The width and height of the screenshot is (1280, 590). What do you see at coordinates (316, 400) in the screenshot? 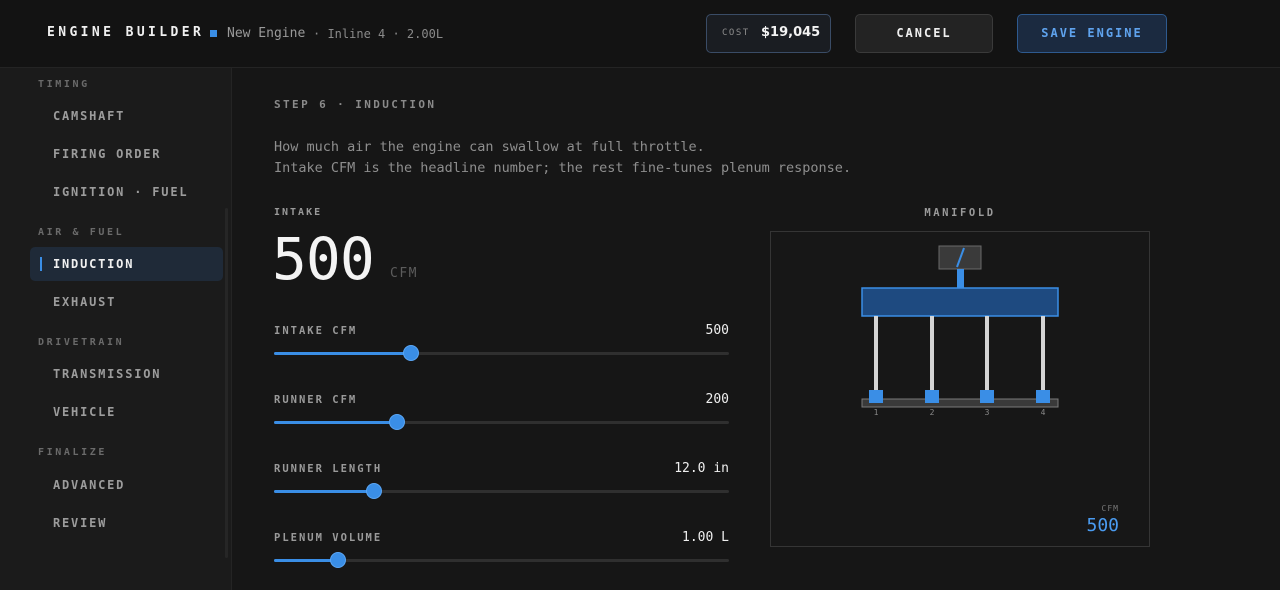
I see `param-name: RUNNER CFM` at bounding box center [316, 400].